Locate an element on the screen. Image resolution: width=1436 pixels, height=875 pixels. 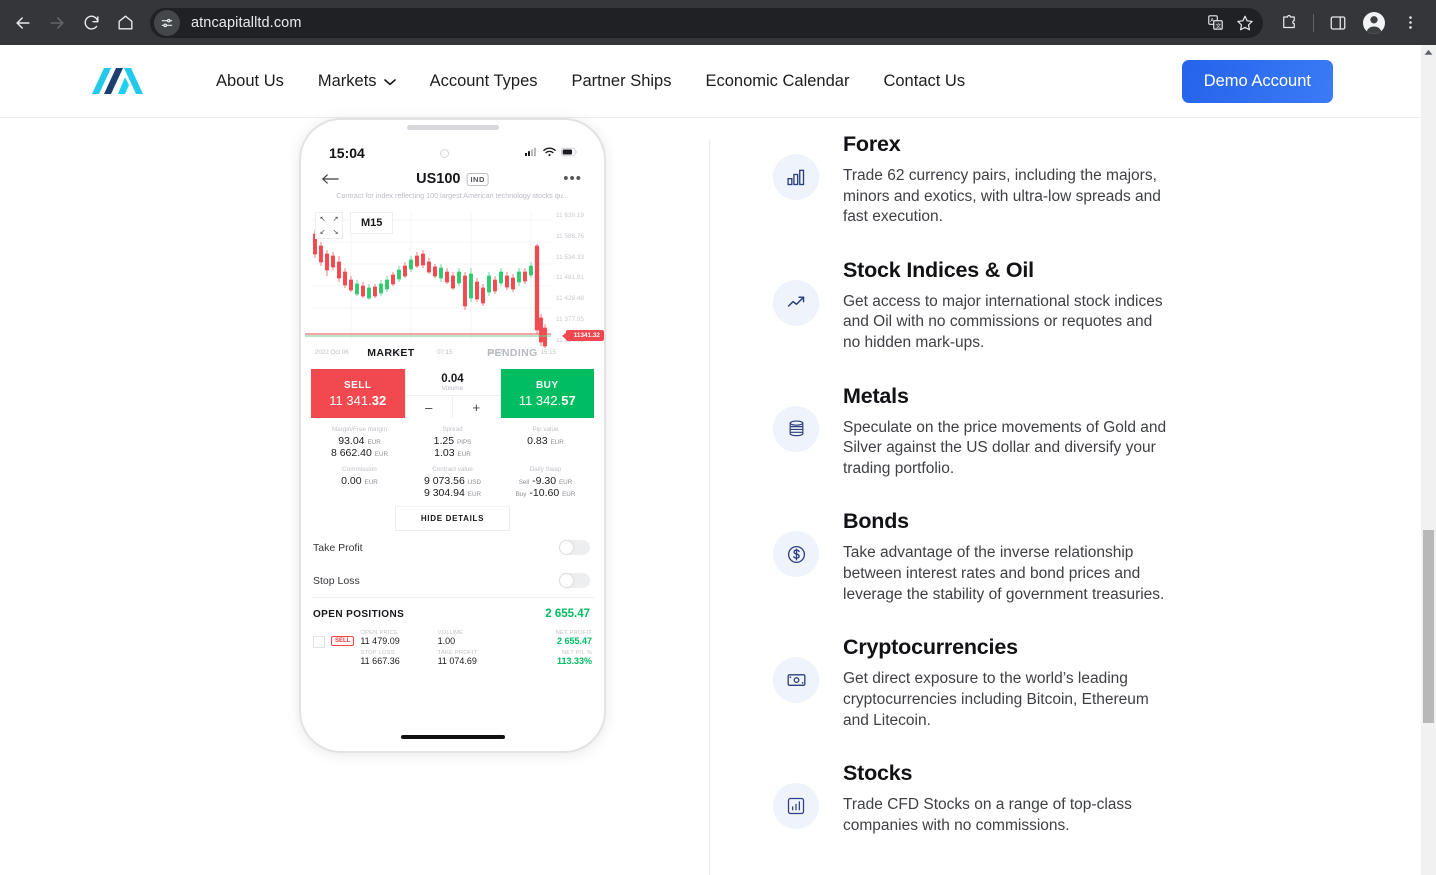
nav-item-markets: Markets is located at coordinates (357, 81).